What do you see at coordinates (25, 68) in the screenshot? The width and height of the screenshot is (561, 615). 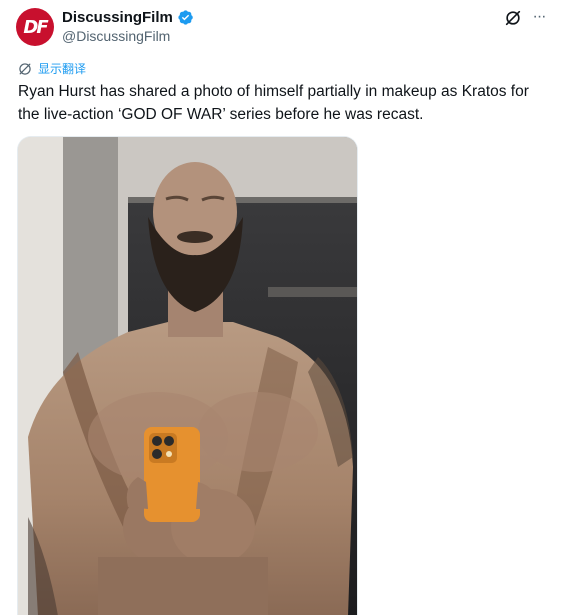 I see `translate-icon` at bounding box center [25, 68].